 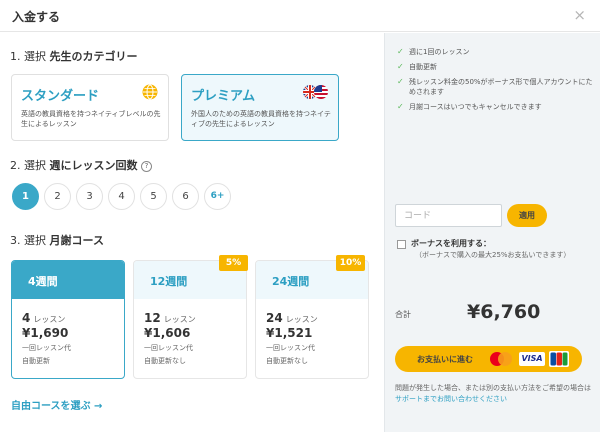 What do you see at coordinates (217, 196) in the screenshot?
I see `lesson-count-option: 6+` at bounding box center [217, 196].